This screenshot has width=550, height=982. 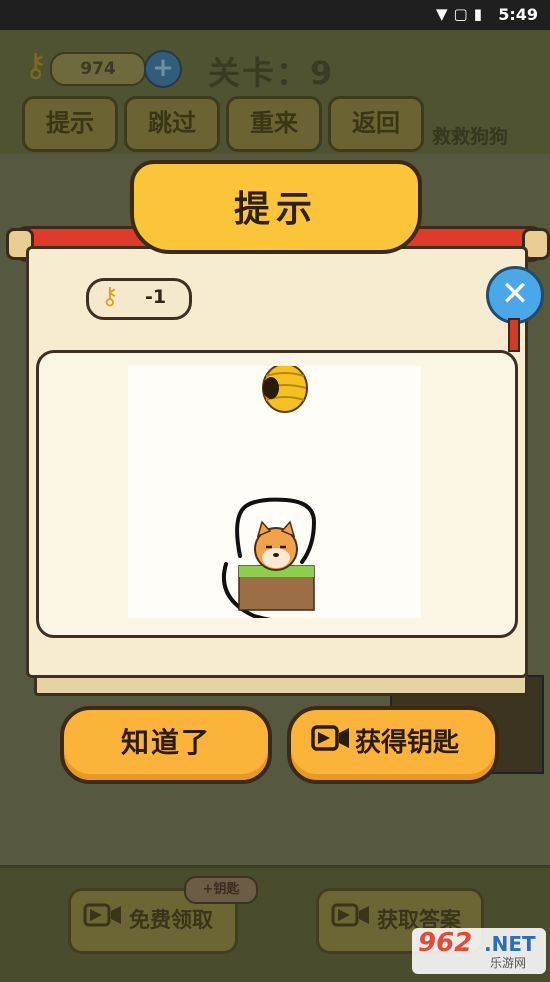 I want to click on no-sim-icon: ▢, so click(x=463, y=14).